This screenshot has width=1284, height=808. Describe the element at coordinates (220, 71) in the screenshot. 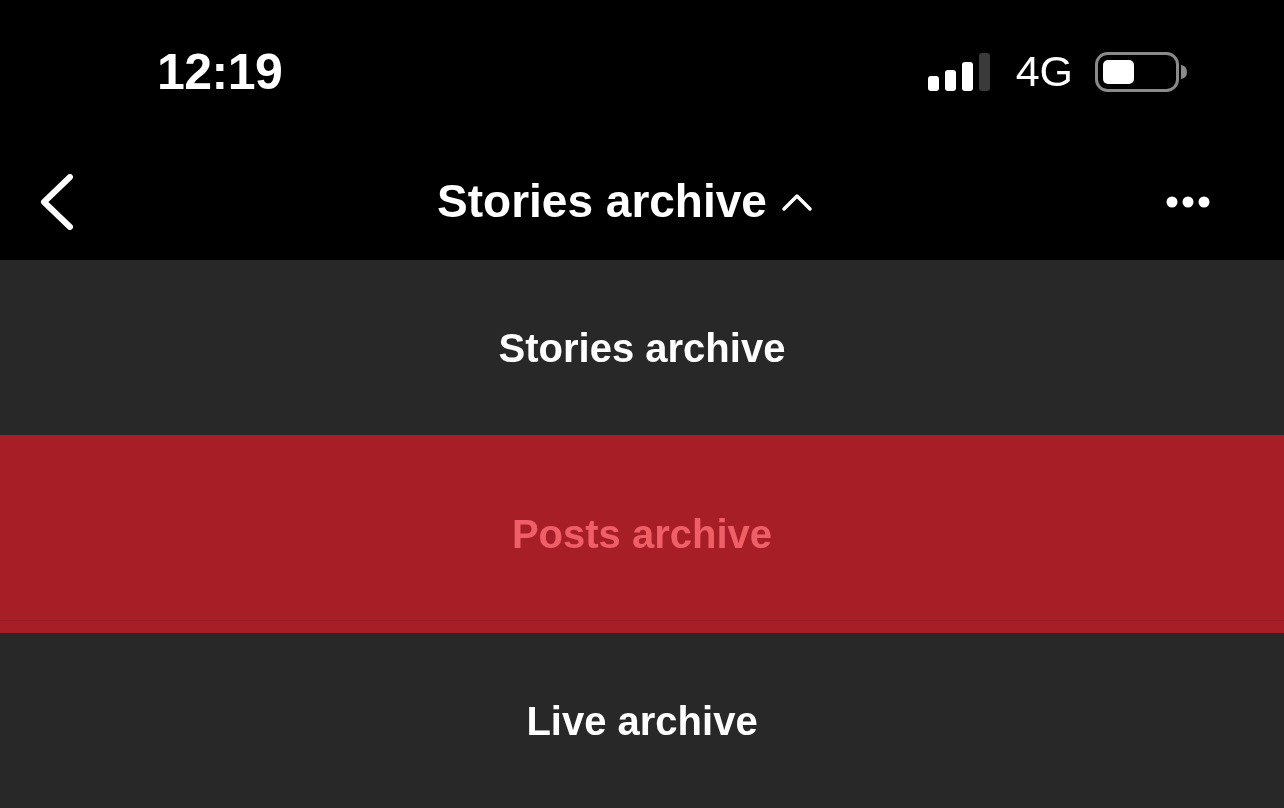

I see `status-time: 12:19` at that location.